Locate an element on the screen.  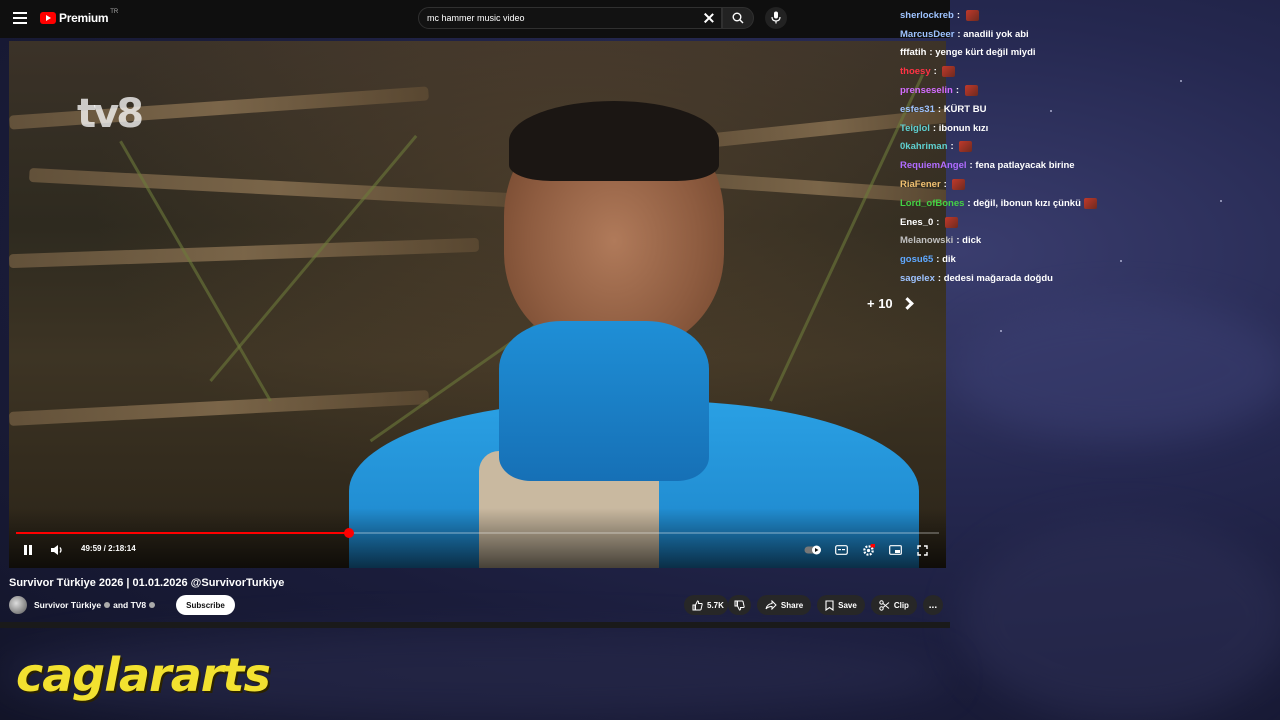
subscribe-button: Subscribe is located at coordinates (205, 605).